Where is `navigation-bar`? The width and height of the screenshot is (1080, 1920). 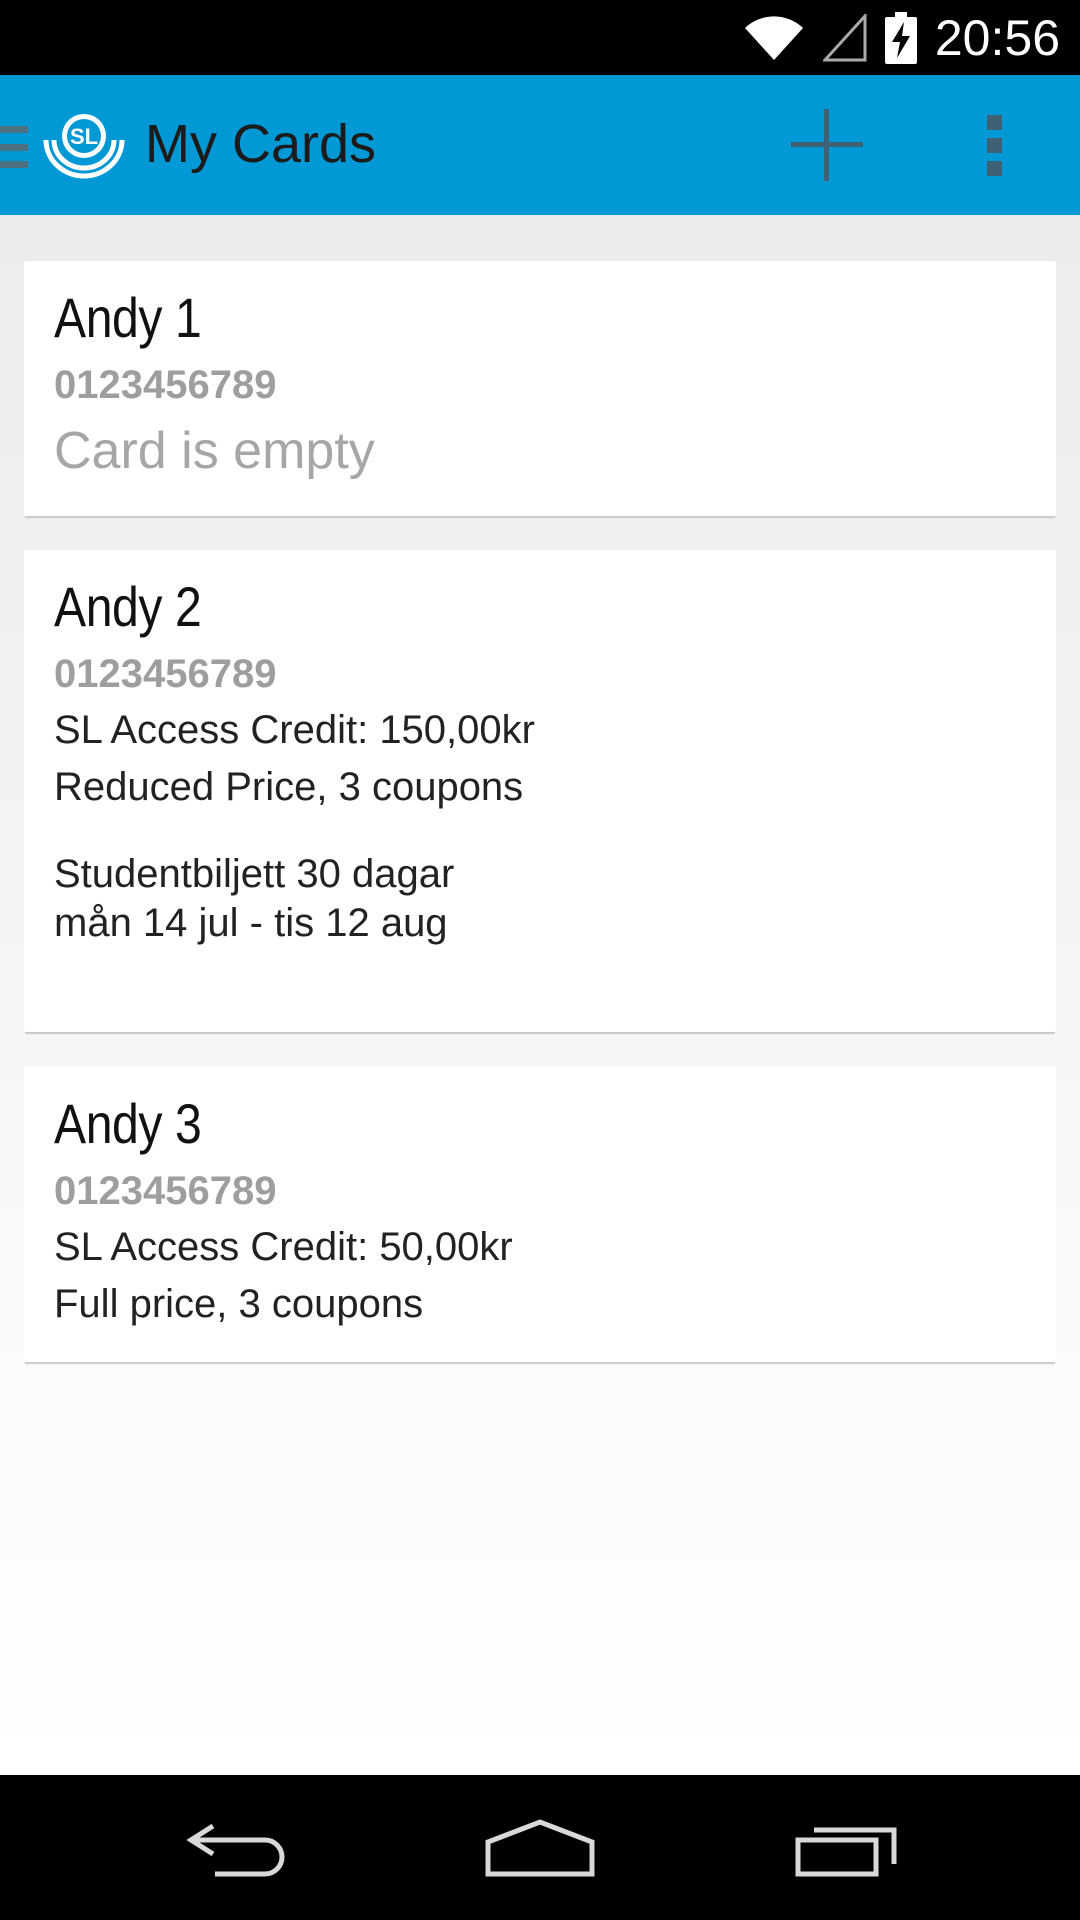
navigation-bar is located at coordinates (540, 1847).